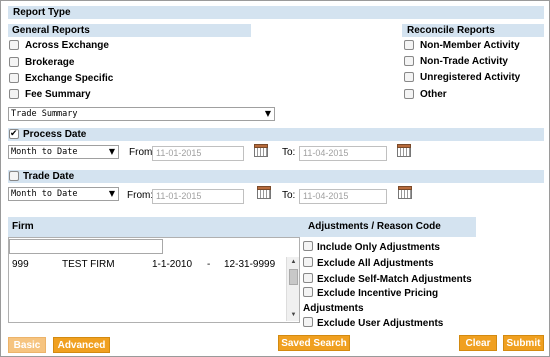 The image size is (550, 357). I want to click on exchange-specific-label: Exchange Specific, so click(69, 78).